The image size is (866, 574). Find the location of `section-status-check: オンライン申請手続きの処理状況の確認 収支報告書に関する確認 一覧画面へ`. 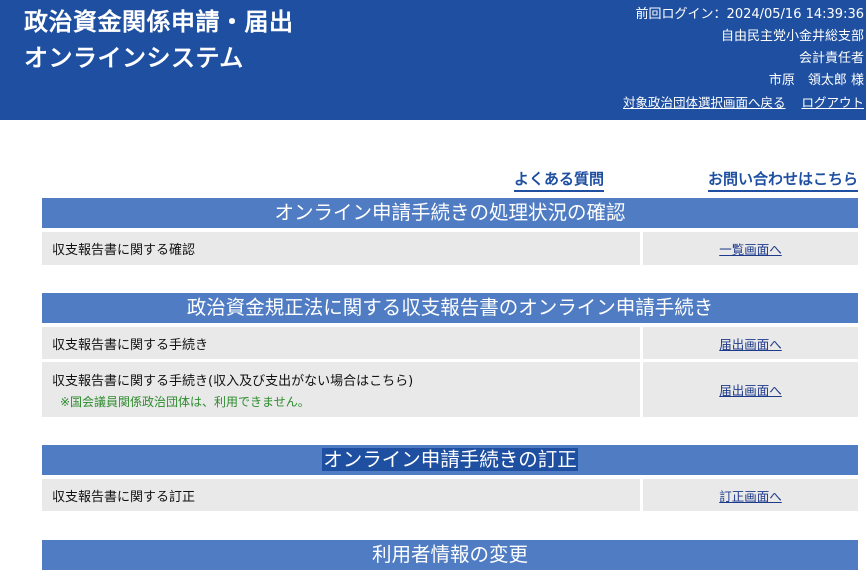

section-status-check: オンライン申請手続きの処理状況の確認 収支報告書に関する確認 一覧画面へ is located at coordinates (450, 233).